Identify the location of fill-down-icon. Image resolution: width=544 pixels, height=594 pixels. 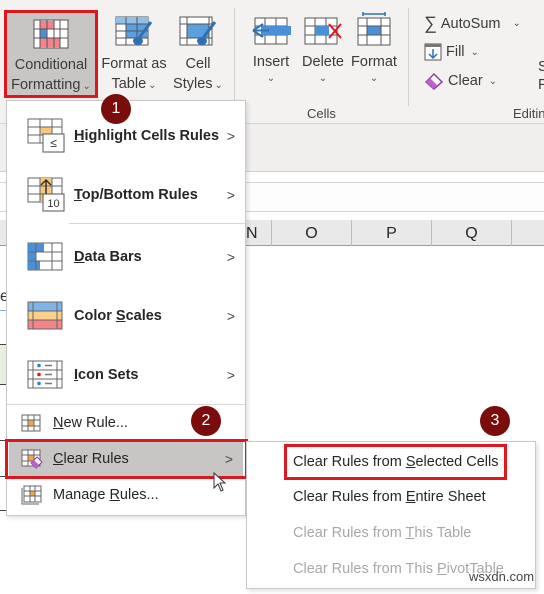
(433, 52).